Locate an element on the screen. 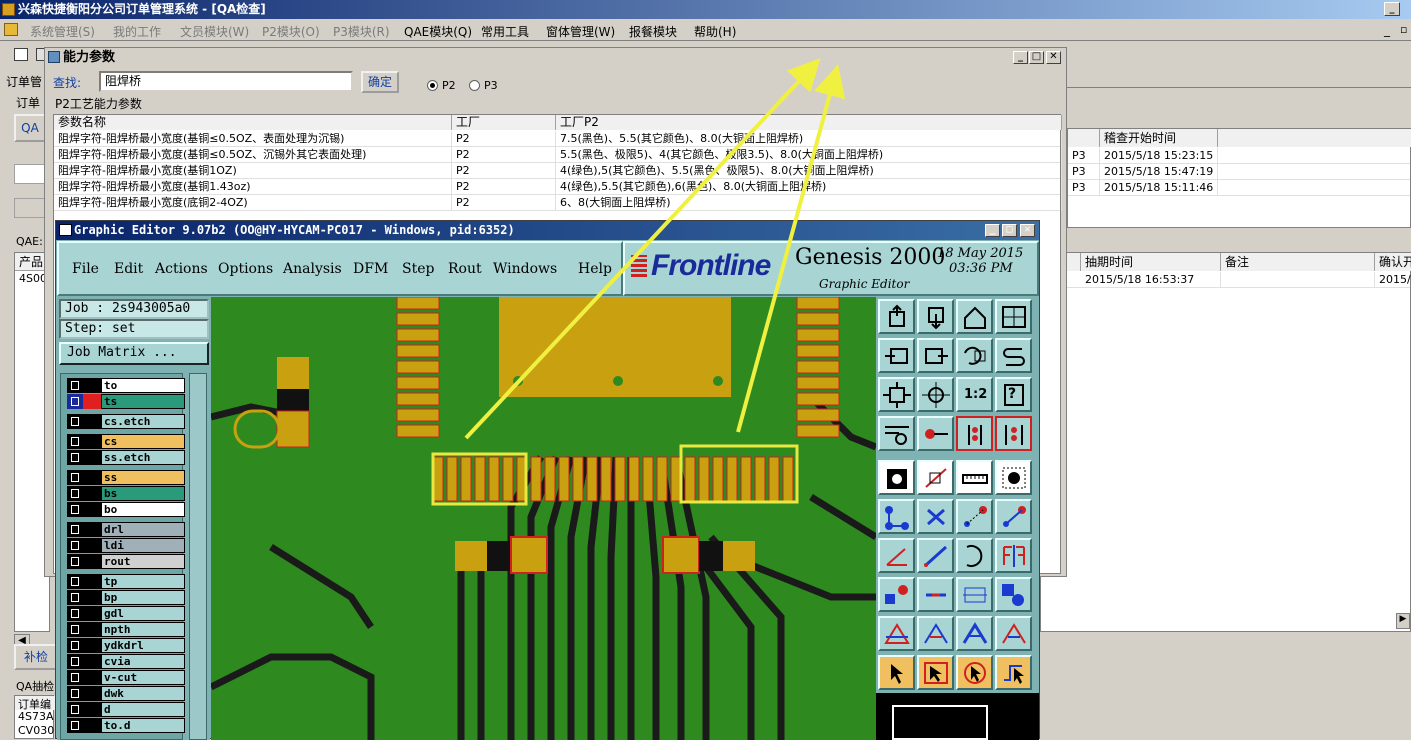 The image size is (1411, 740). menu-p2: P2模块(O) is located at coordinates (291, 31).